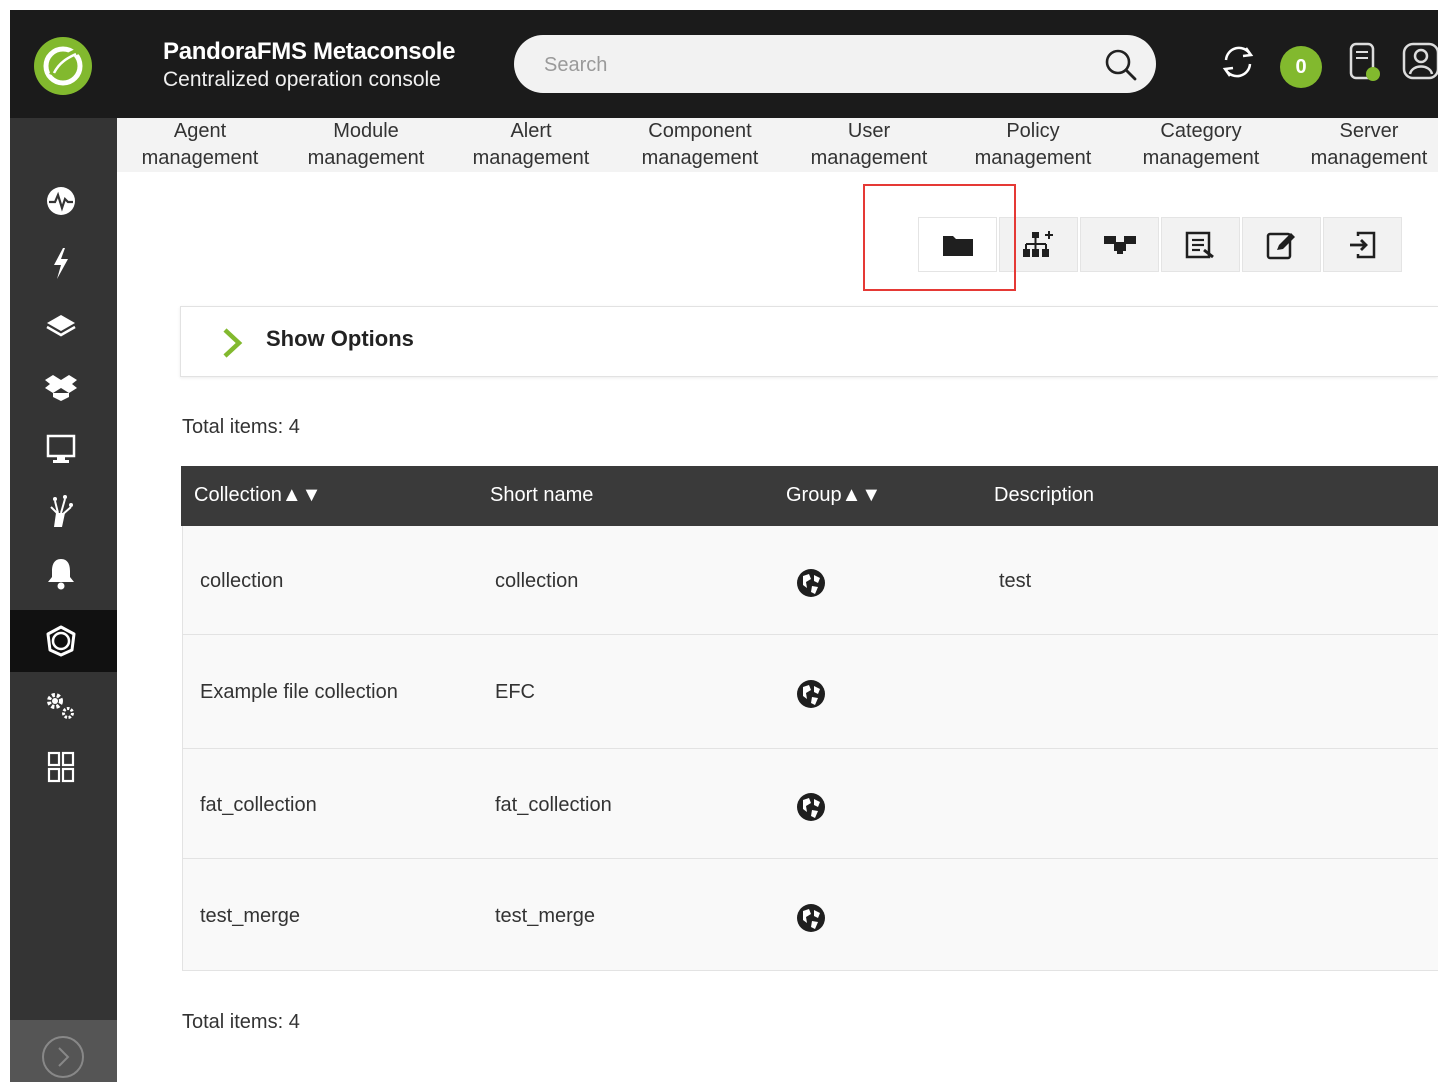  I want to click on sidebar-item-setup, so click(63, 705).